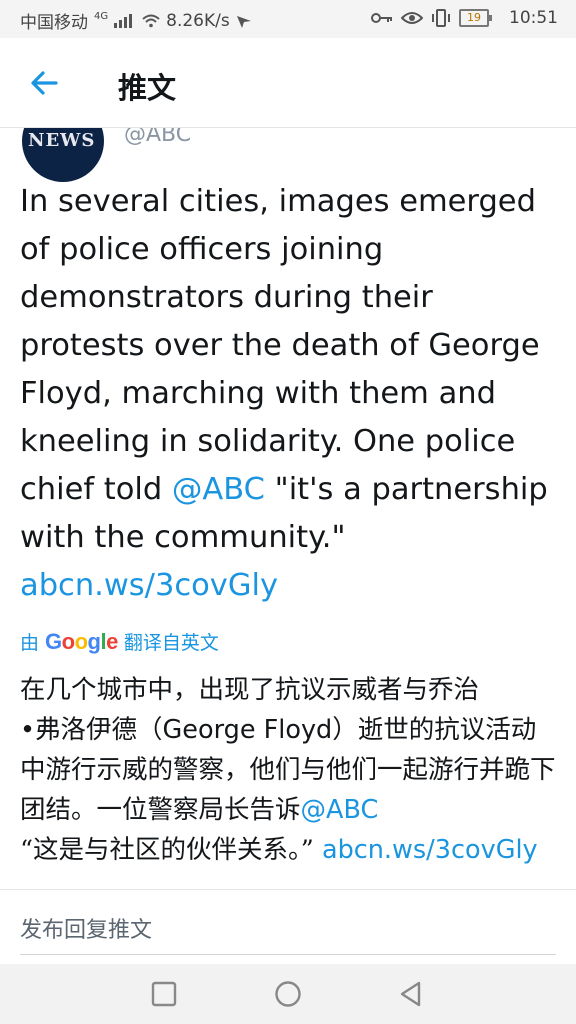  Describe the element at coordinates (86, 928) in the screenshot. I see `reply-input: 发布回复推文` at that location.